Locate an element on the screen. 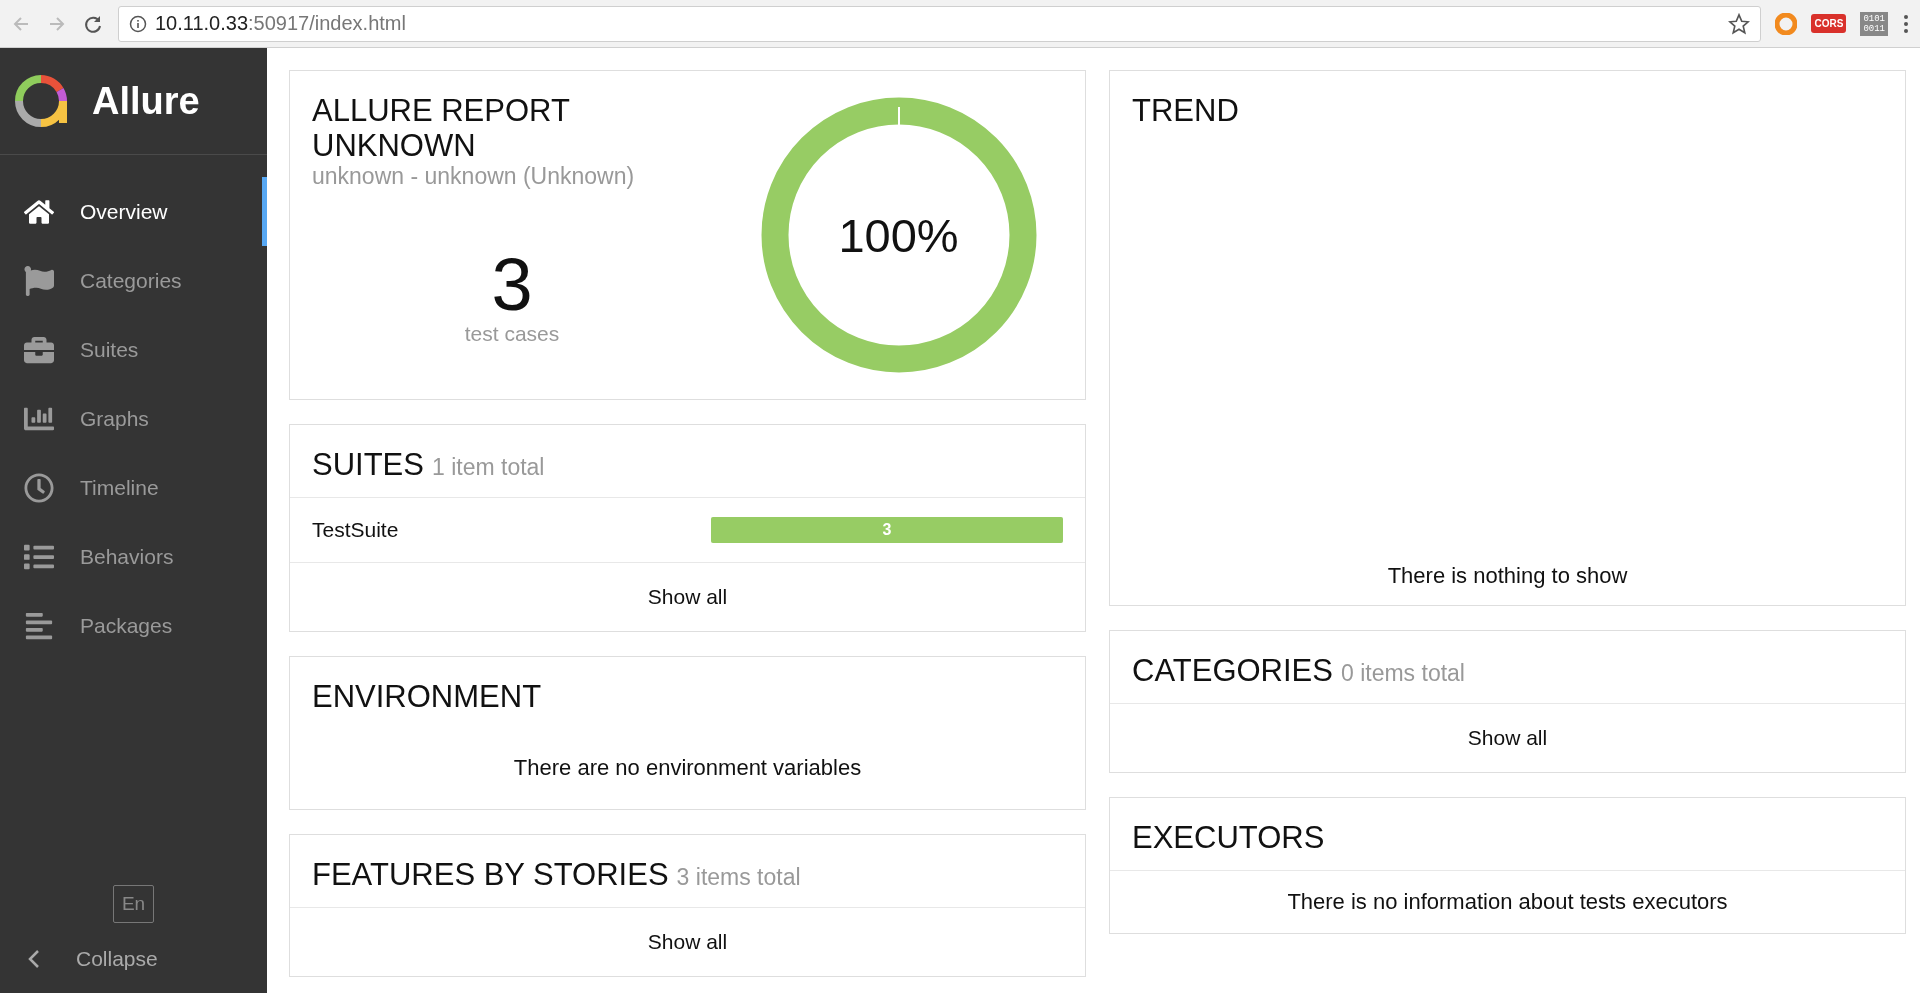 Image resolution: width=1920 pixels, height=993 pixels. test-count-label: test cases is located at coordinates (512, 334).